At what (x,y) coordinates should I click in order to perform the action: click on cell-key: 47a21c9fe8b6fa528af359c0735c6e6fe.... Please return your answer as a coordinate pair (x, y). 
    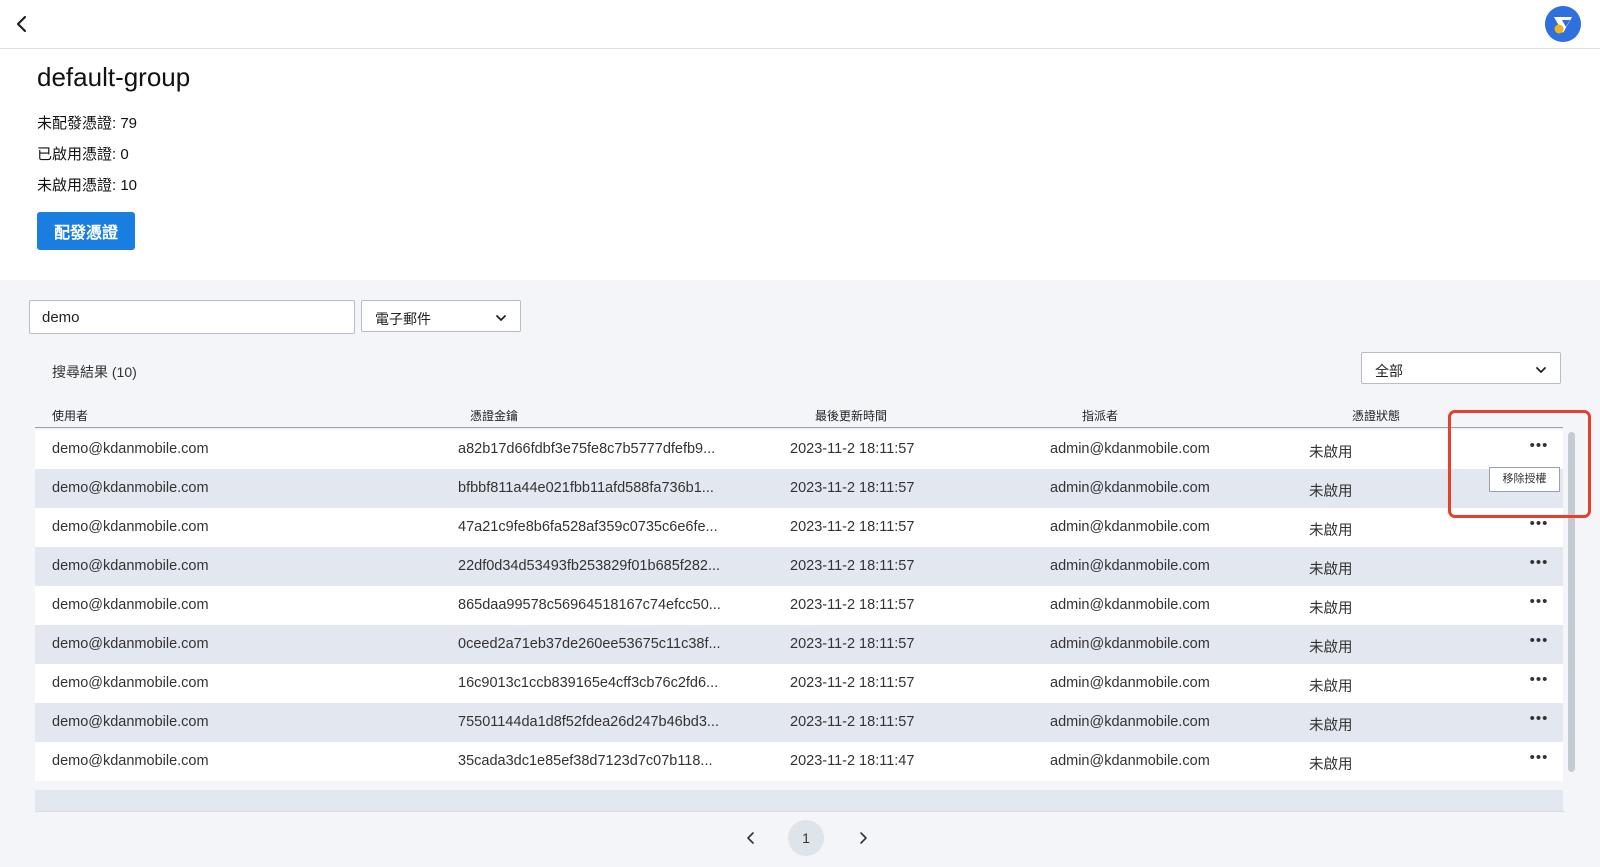
    Looking at the image, I should click on (588, 527).